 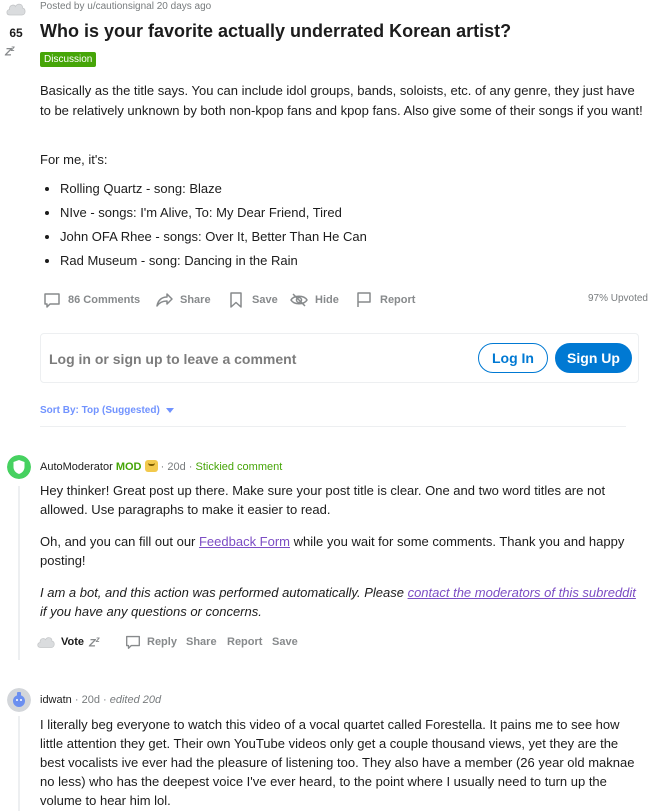 What do you see at coordinates (327, 300) in the screenshot?
I see `hide-label: Hide` at bounding box center [327, 300].